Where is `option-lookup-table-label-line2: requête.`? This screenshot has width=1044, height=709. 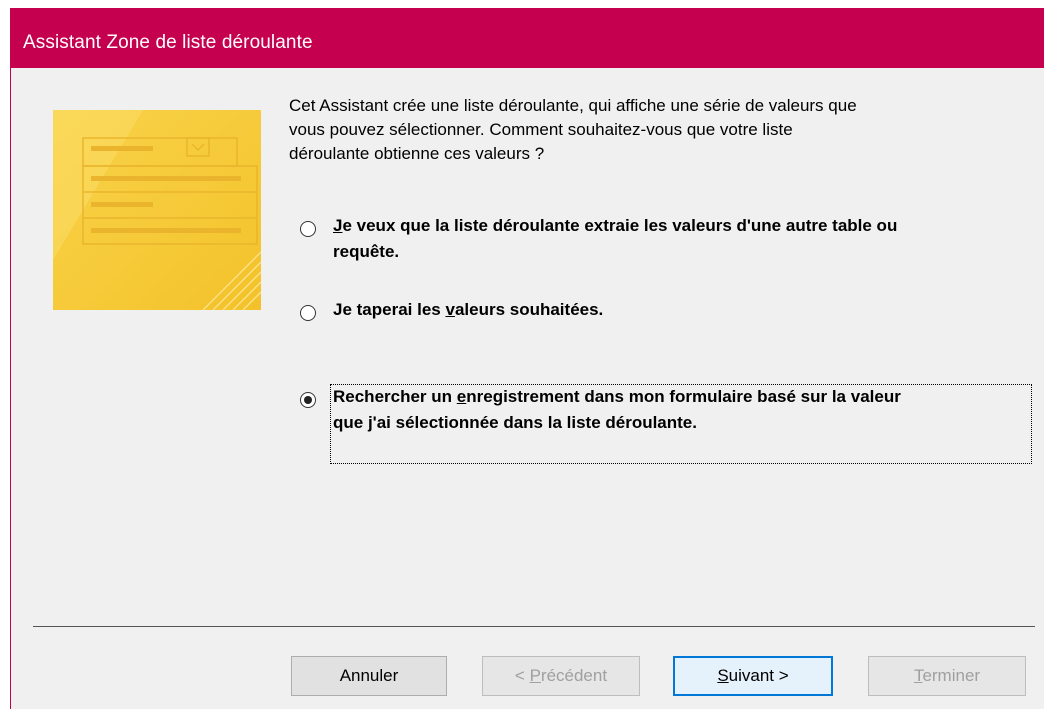 option-lookup-table-label-line2: requête. is located at coordinates (366, 252).